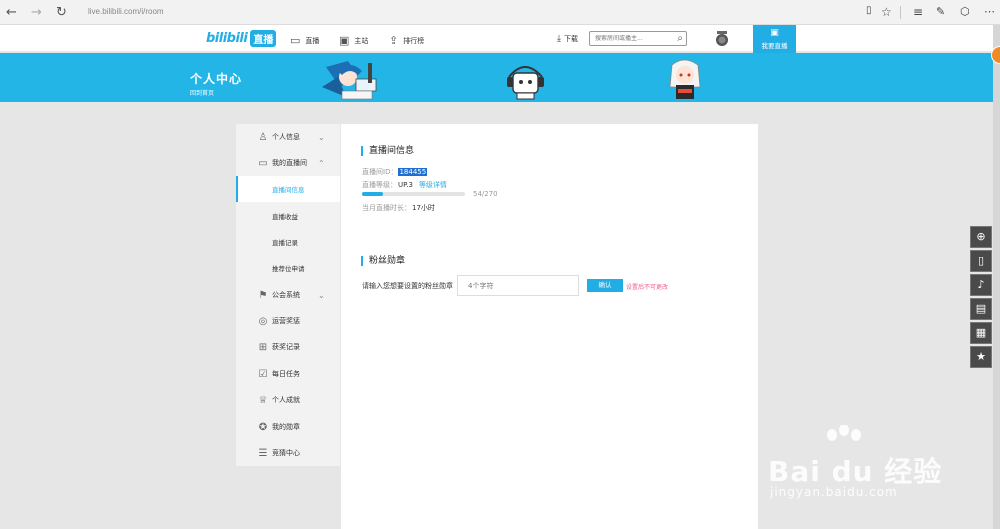 This screenshot has width=1000, height=529. What do you see at coordinates (940, 11) in the screenshot?
I see `web-note-icon: ✎` at bounding box center [940, 11].